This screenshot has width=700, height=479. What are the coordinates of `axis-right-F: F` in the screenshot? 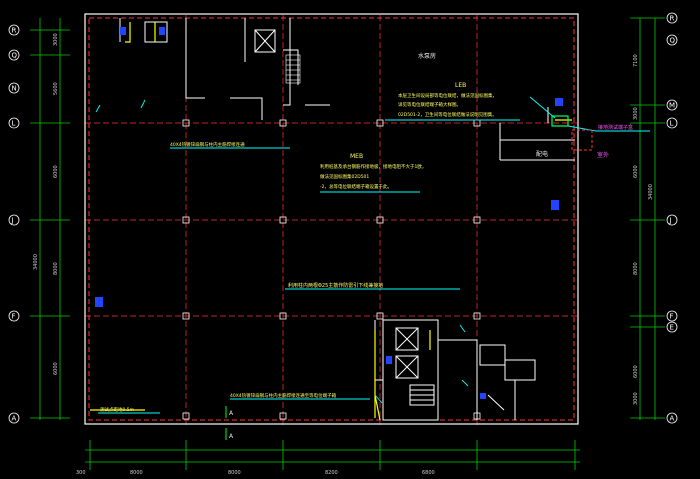 It's located at (672, 317).